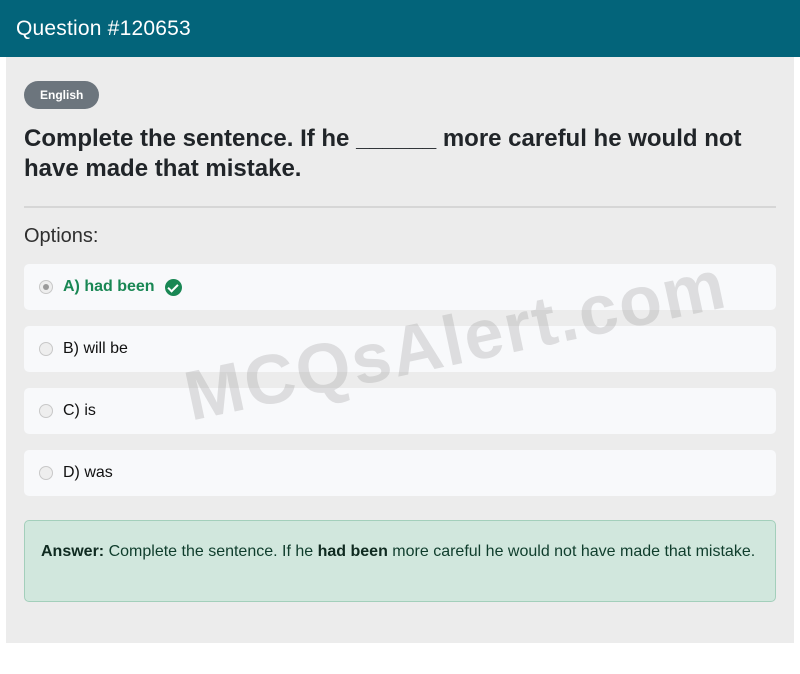  What do you see at coordinates (73, 551) in the screenshot?
I see `answer-prefix: Answer:` at bounding box center [73, 551].